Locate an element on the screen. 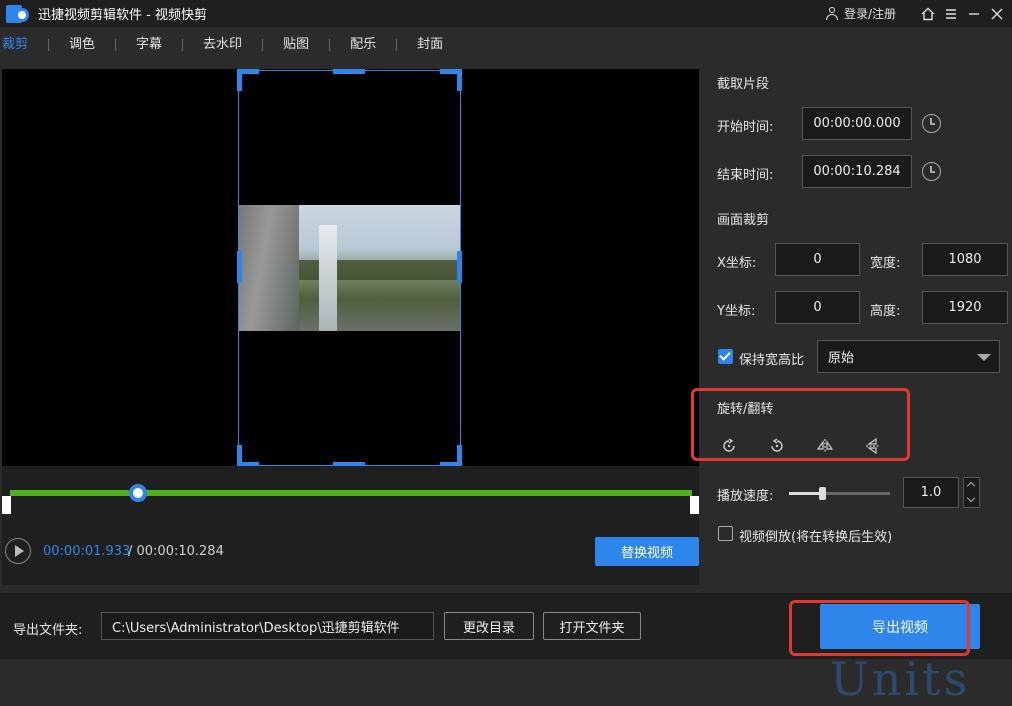 Image resolution: width=1012 pixels, height=706 pixels. home-icon is located at coordinates (927, 13).